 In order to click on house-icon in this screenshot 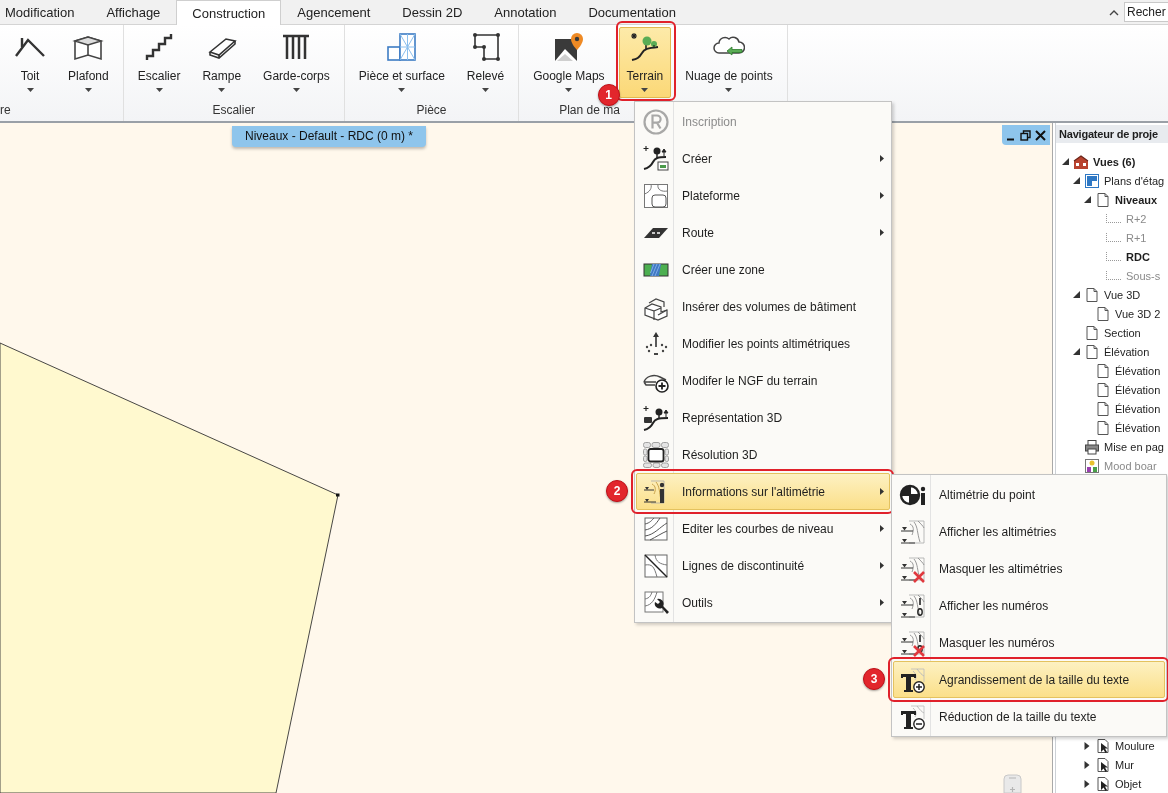, I will do `click(1081, 161)`.